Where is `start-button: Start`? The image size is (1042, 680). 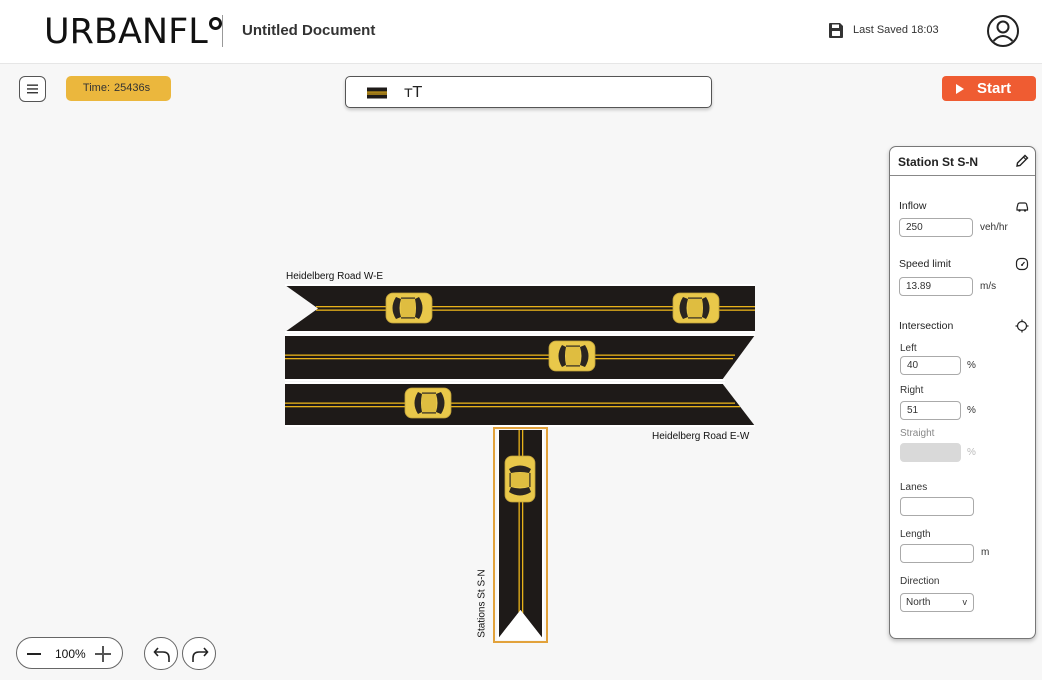
start-button: Start is located at coordinates (989, 88).